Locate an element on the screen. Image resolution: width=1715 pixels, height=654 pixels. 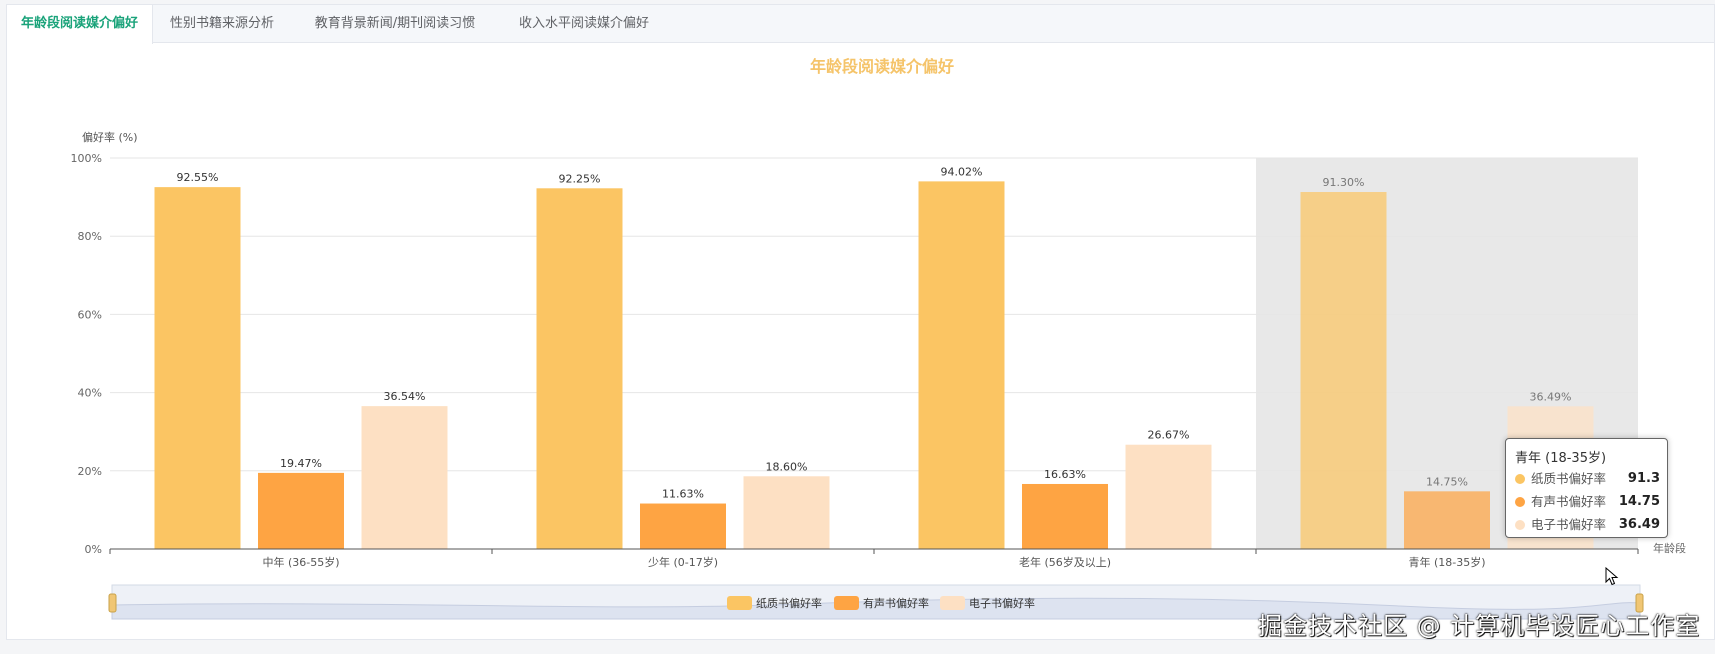
zoom-handle-left is located at coordinates (112, 603).